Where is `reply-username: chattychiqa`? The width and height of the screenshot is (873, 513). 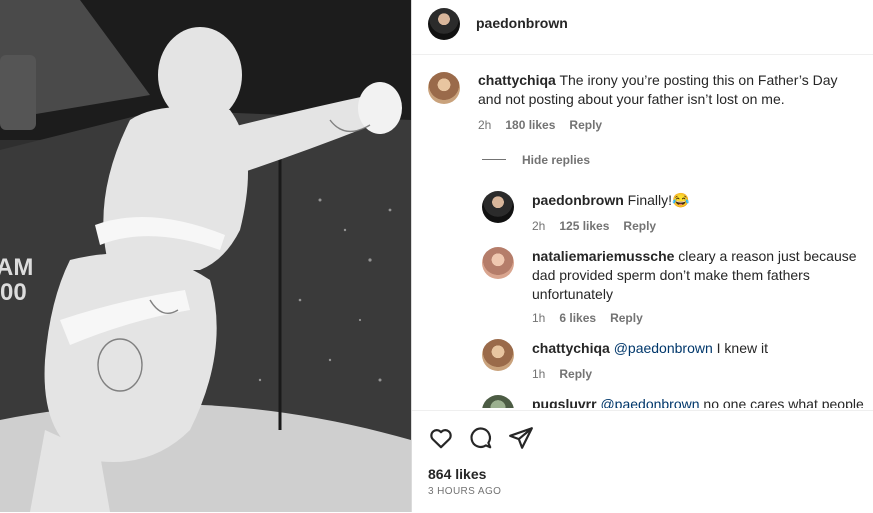 reply-username: chattychiqa is located at coordinates (571, 348).